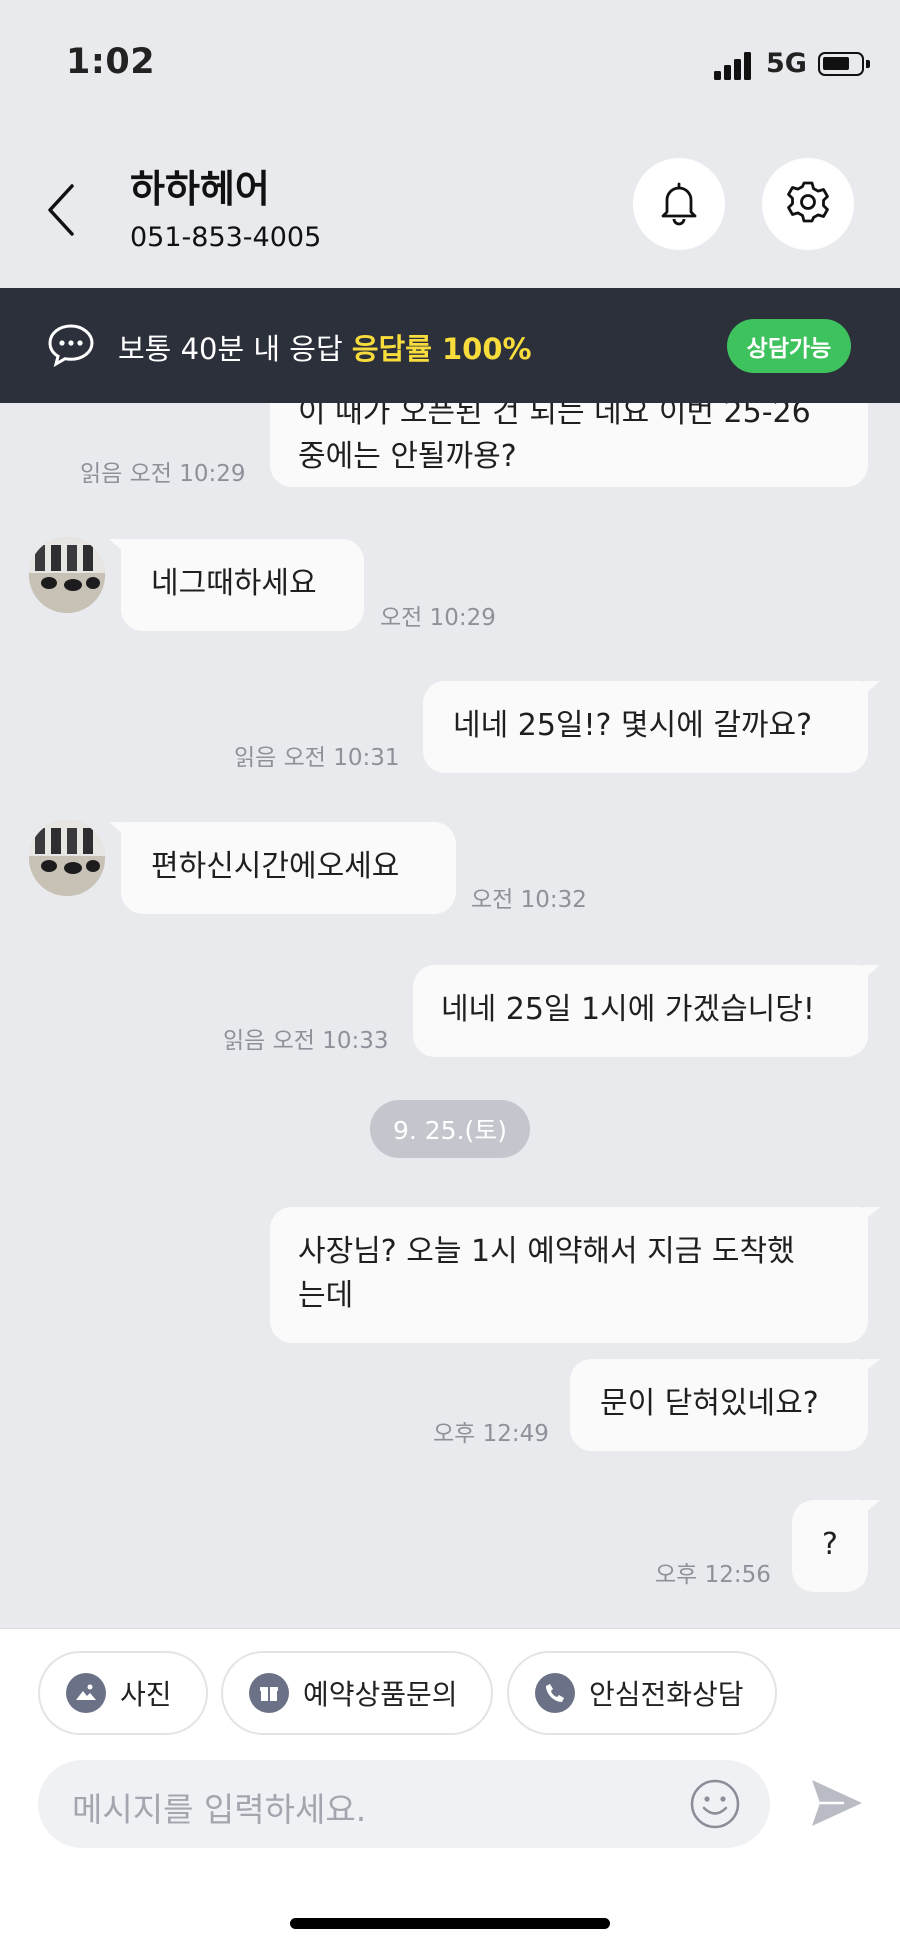 This screenshot has width=900, height=1950. Describe the element at coordinates (407, 456) in the screenshot. I see `message-text: 중에는 안될까용?` at that location.